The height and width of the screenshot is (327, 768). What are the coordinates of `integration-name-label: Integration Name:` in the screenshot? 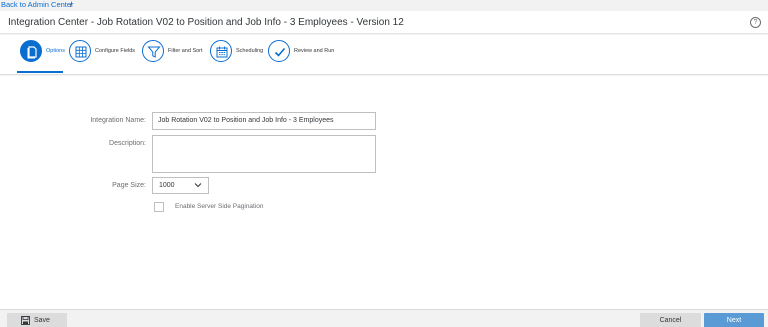 It's located at (118, 120).